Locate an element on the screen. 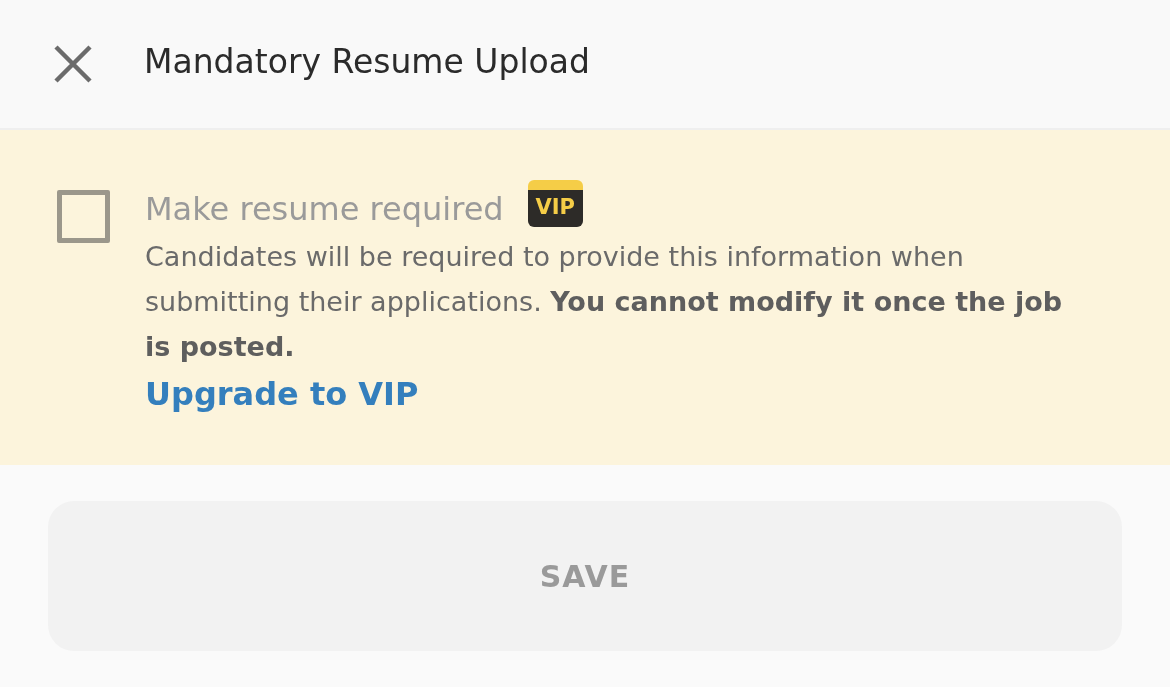  close-button is located at coordinates (73, 64).